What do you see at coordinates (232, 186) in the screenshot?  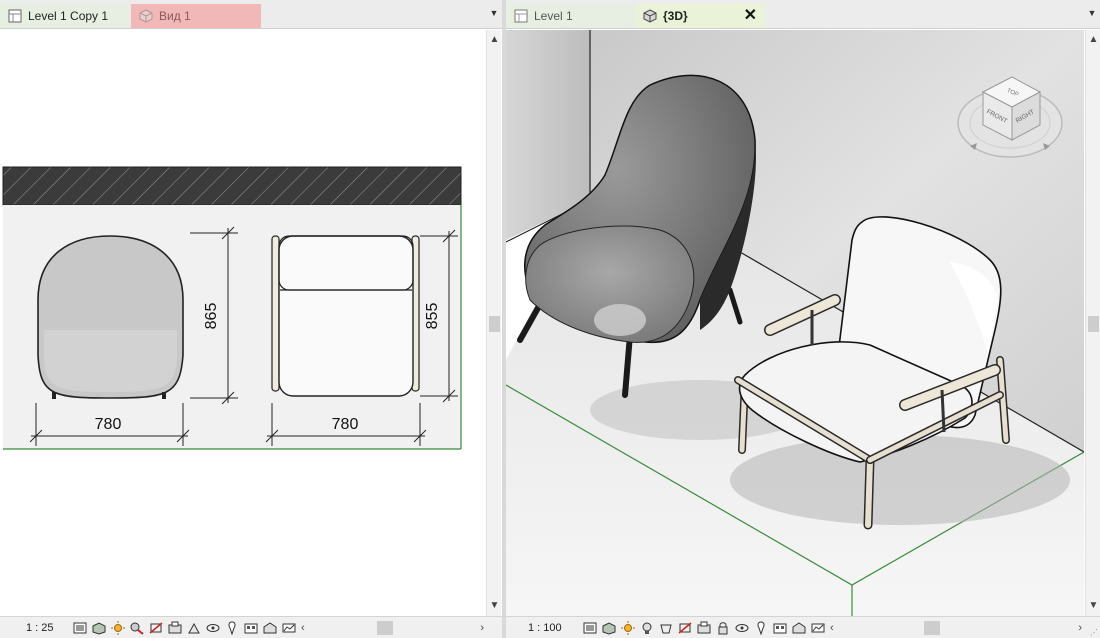 I see `wall-hatch` at bounding box center [232, 186].